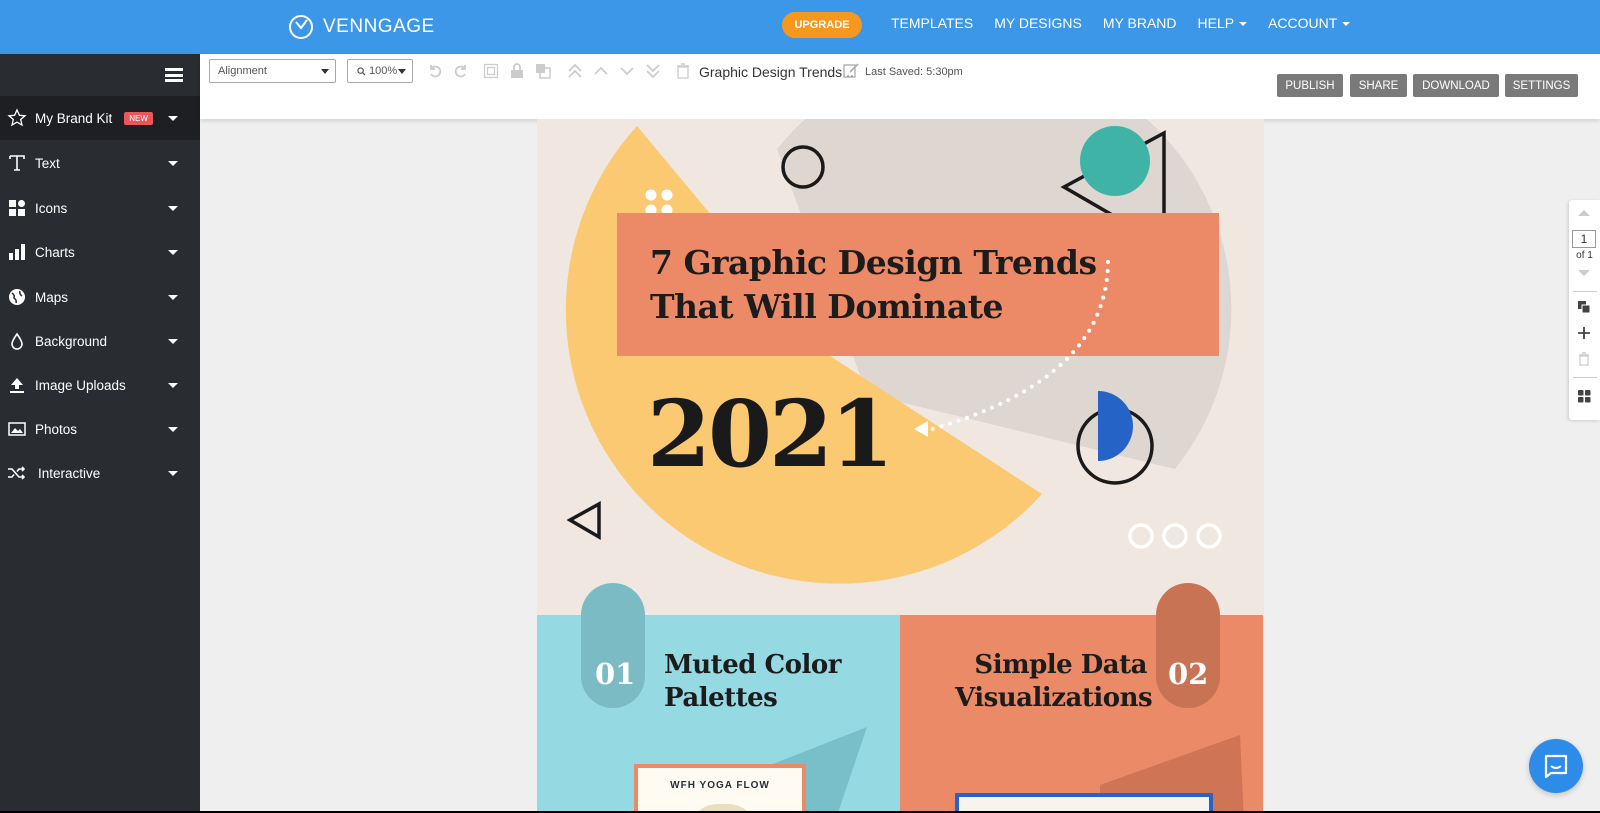 Image resolution: width=1600 pixels, height=813 pixels. Describe the element at coordinates (272, 71) in the screenshot. I see `alignment-select: Alignment` at that location.